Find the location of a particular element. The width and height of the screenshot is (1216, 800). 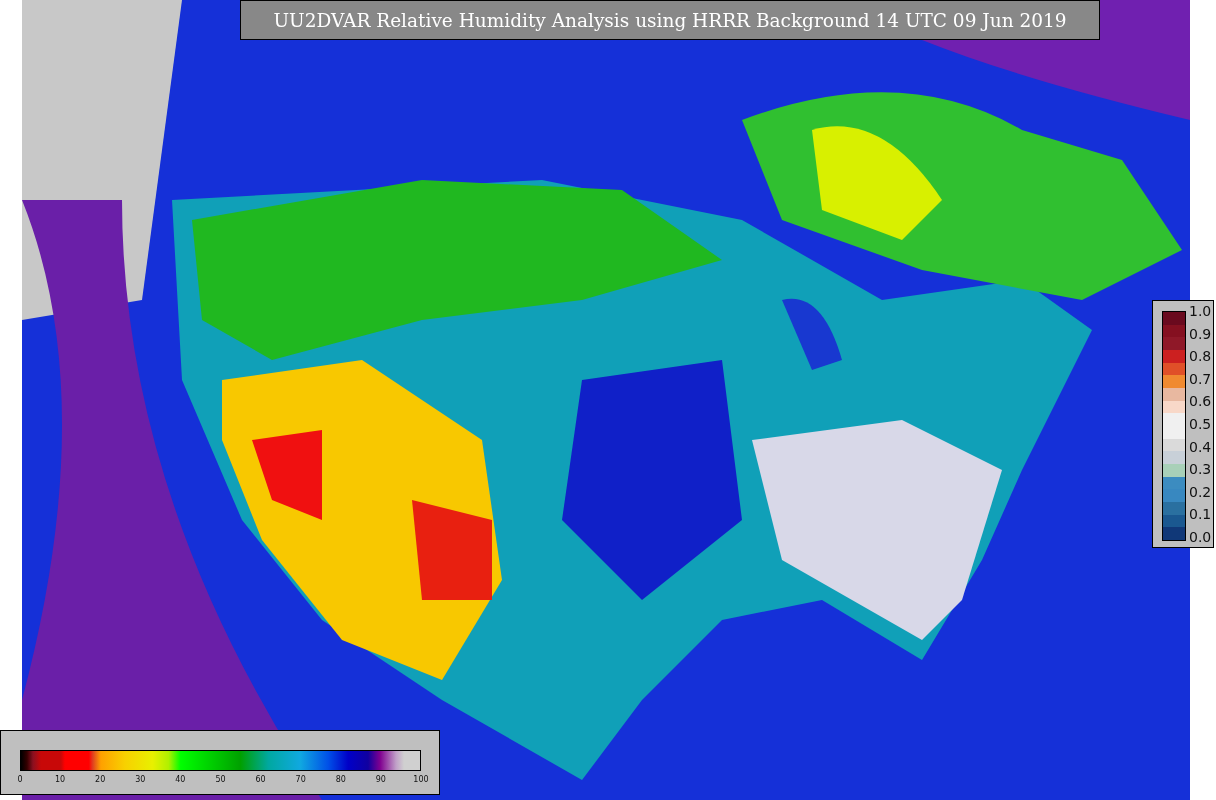

tick-label: 20 is located at coordinates (100, 779).